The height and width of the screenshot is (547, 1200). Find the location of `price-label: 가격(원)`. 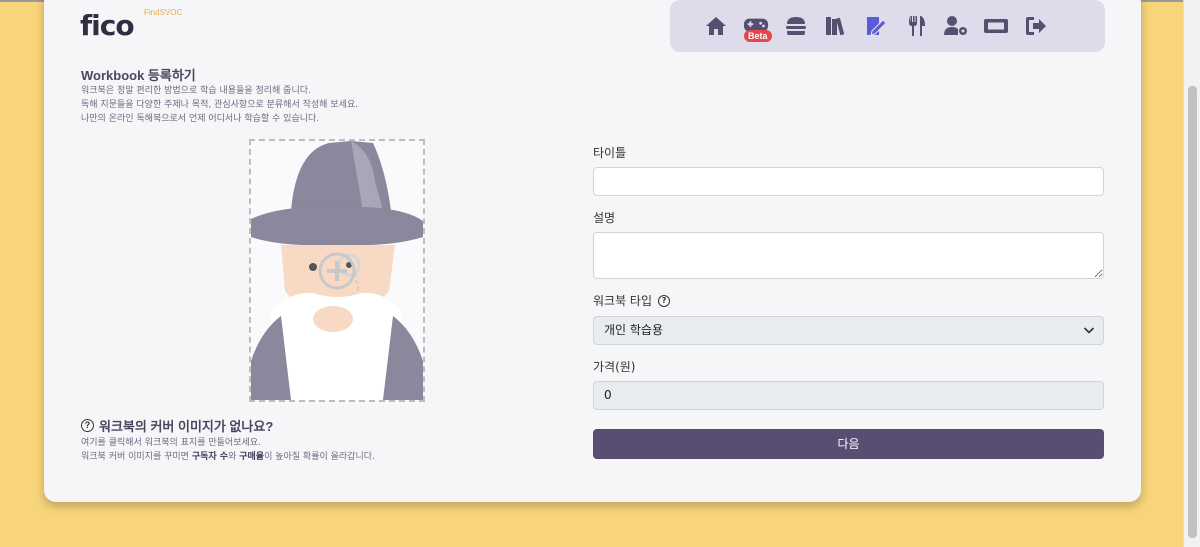

price-label: 가격(원) is located at coordinates (614, 367).